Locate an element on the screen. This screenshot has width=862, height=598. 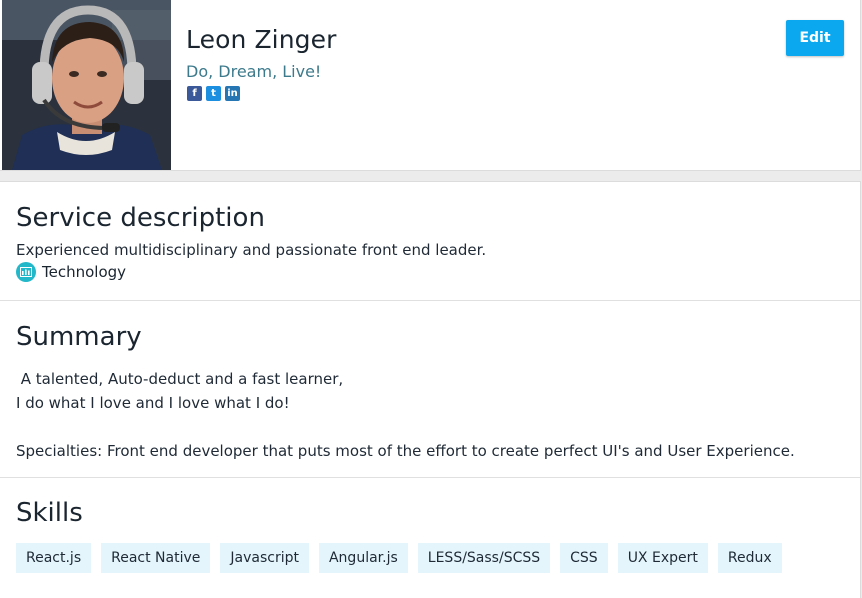
skills-section-title: Skills is located at coordinates (49, 513).